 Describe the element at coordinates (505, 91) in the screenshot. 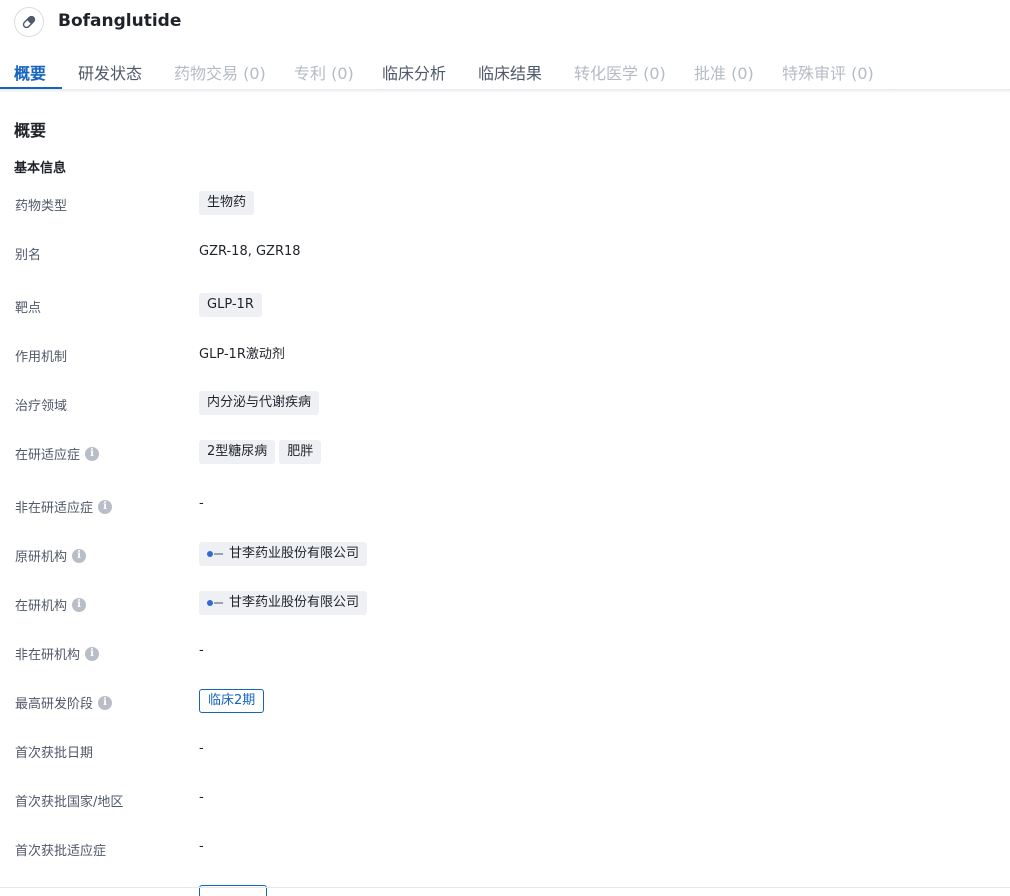

I see `tab-divider` at that location.